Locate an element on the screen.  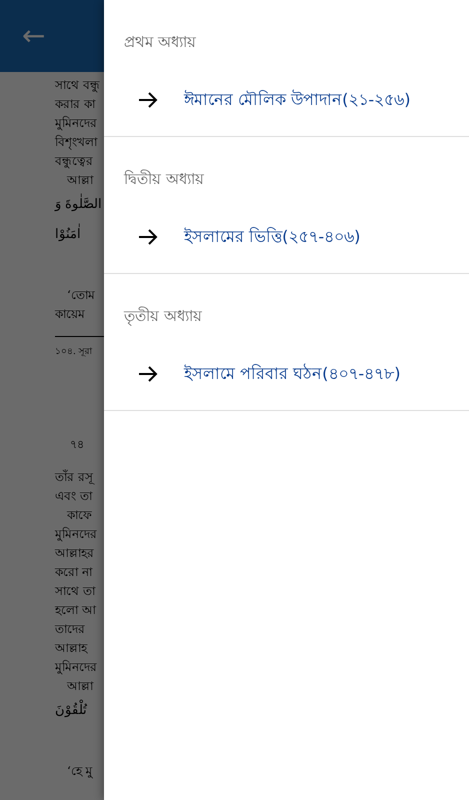
page-text-line: ‘তোম is located at coordinates (81, 295).